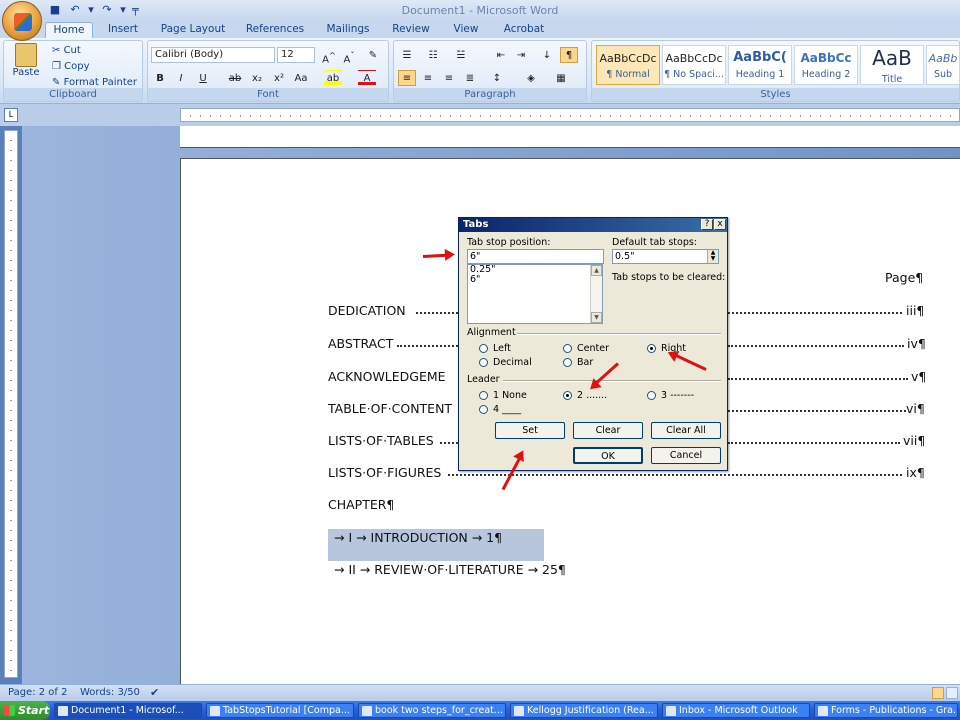 This screenshot has width=960, height=720. What do you see at coordinates (670, 395) in the screenshot?
I see `leader-dashes-radio: 3 -------` at bounding box center [670, 395].